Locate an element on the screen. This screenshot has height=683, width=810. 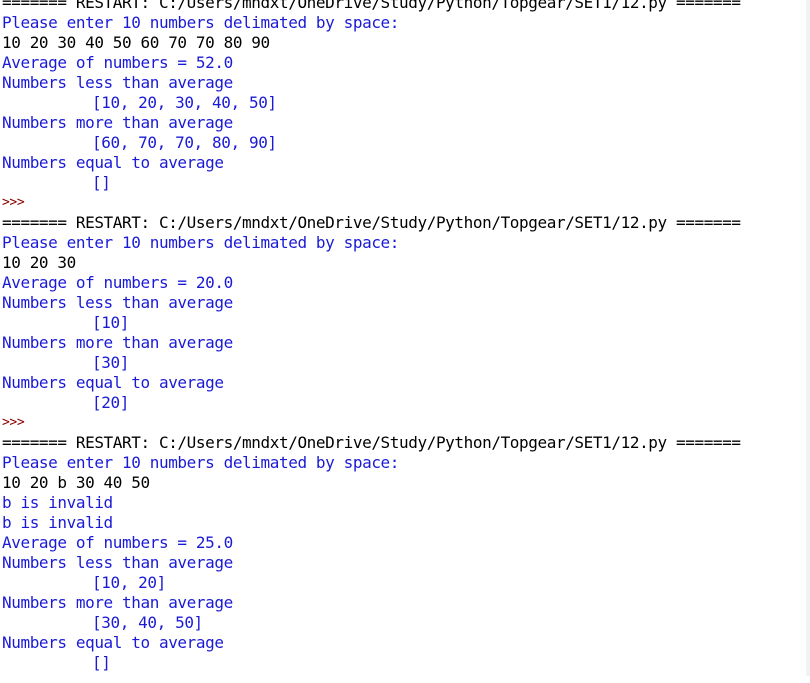
average-line: Average of numbers = 25.0 is located at coordinates (117, 542).